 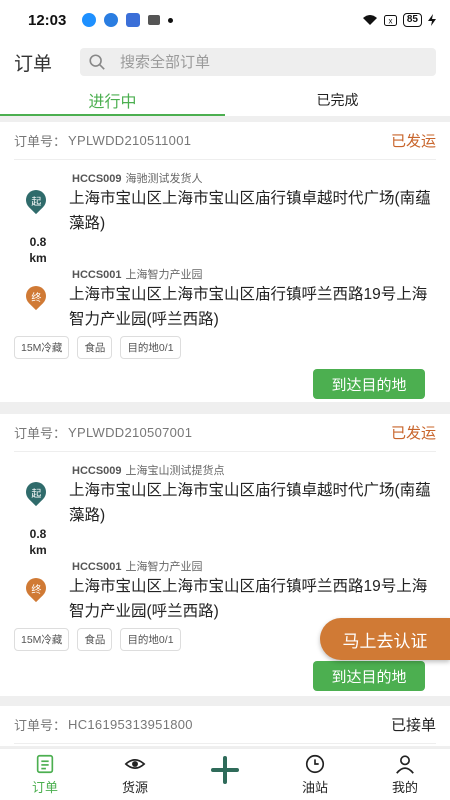 What do you see at coordinates (314, 787) in the screenshot?
I see `nav-label-gas-station: 油站` at bounding box center [314, 787].